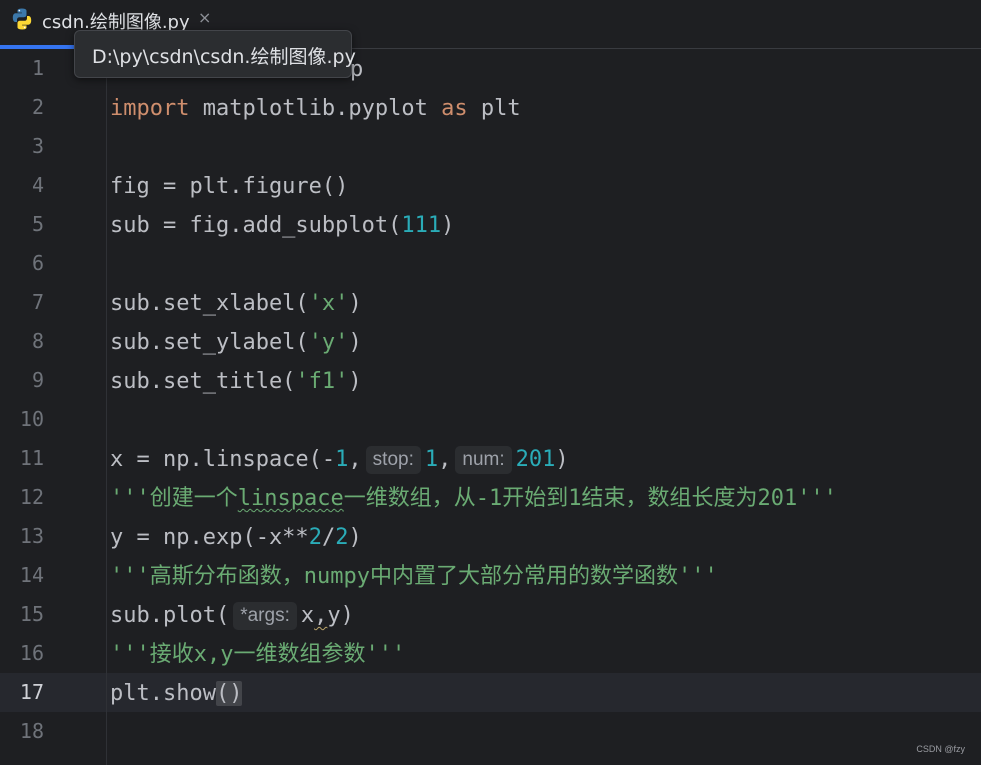  I want to click on close-icon: ×, so click(204, 17).